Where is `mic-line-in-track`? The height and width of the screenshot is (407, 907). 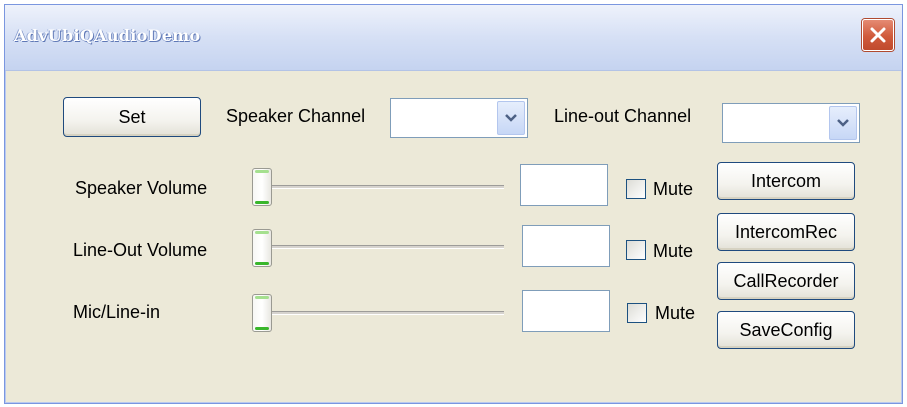 mic-line-in-track is located at coordinates (381, 313).